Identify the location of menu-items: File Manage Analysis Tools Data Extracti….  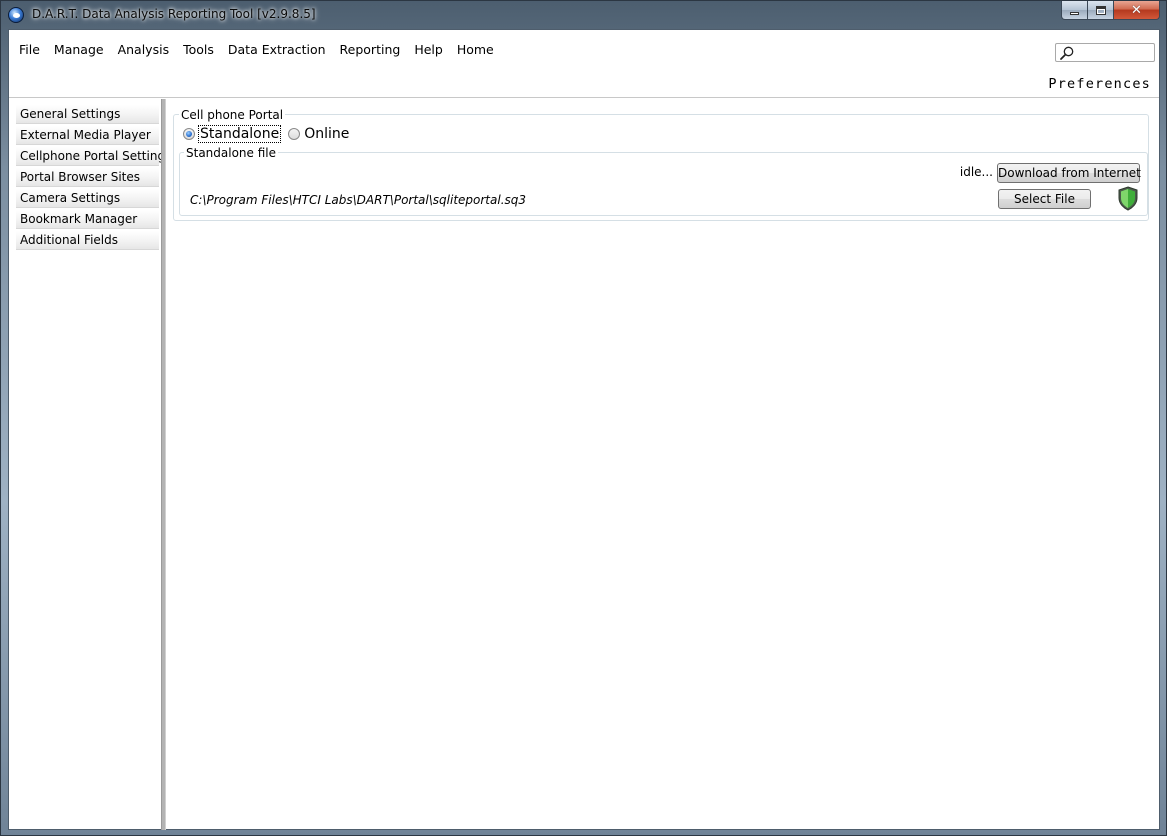
(256, 49).